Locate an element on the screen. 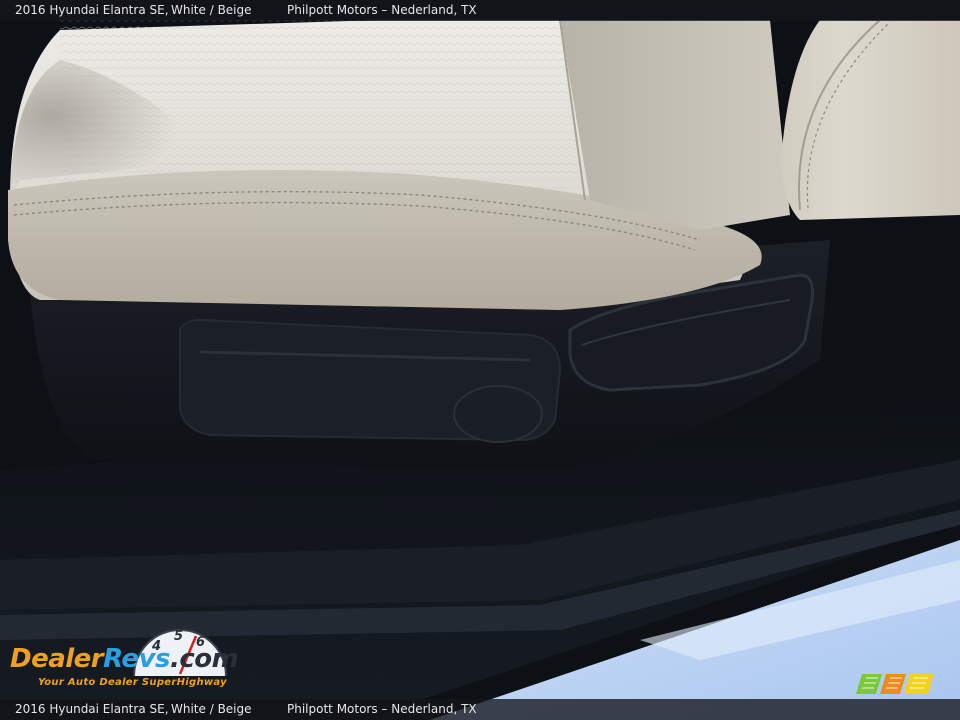 The image size is (960, 720). dealer-caption-bottom: Philpott Motors – Nederland, TX is located at coordinates (382, 709).